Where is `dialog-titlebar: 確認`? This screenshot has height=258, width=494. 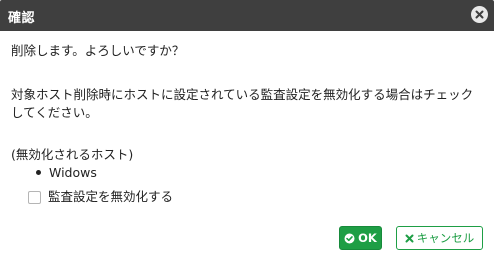 dialog-titlebar: 確認 is located at coordinates (247, 15).